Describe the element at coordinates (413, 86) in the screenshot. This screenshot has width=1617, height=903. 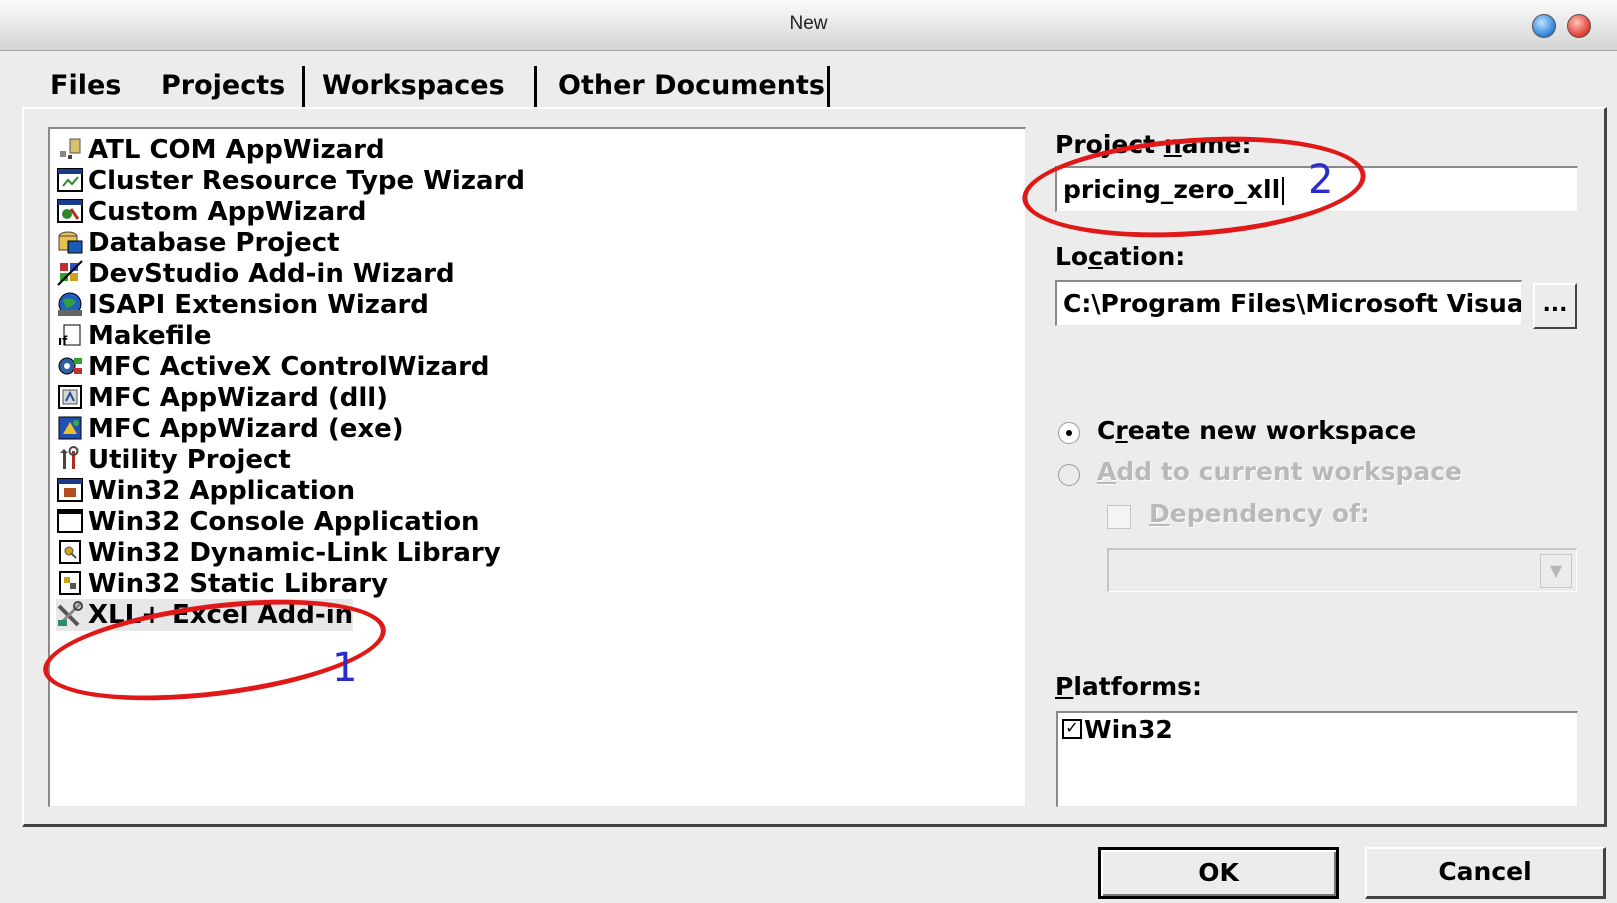
I see `tab-workspaces: Workspaces` at that location.